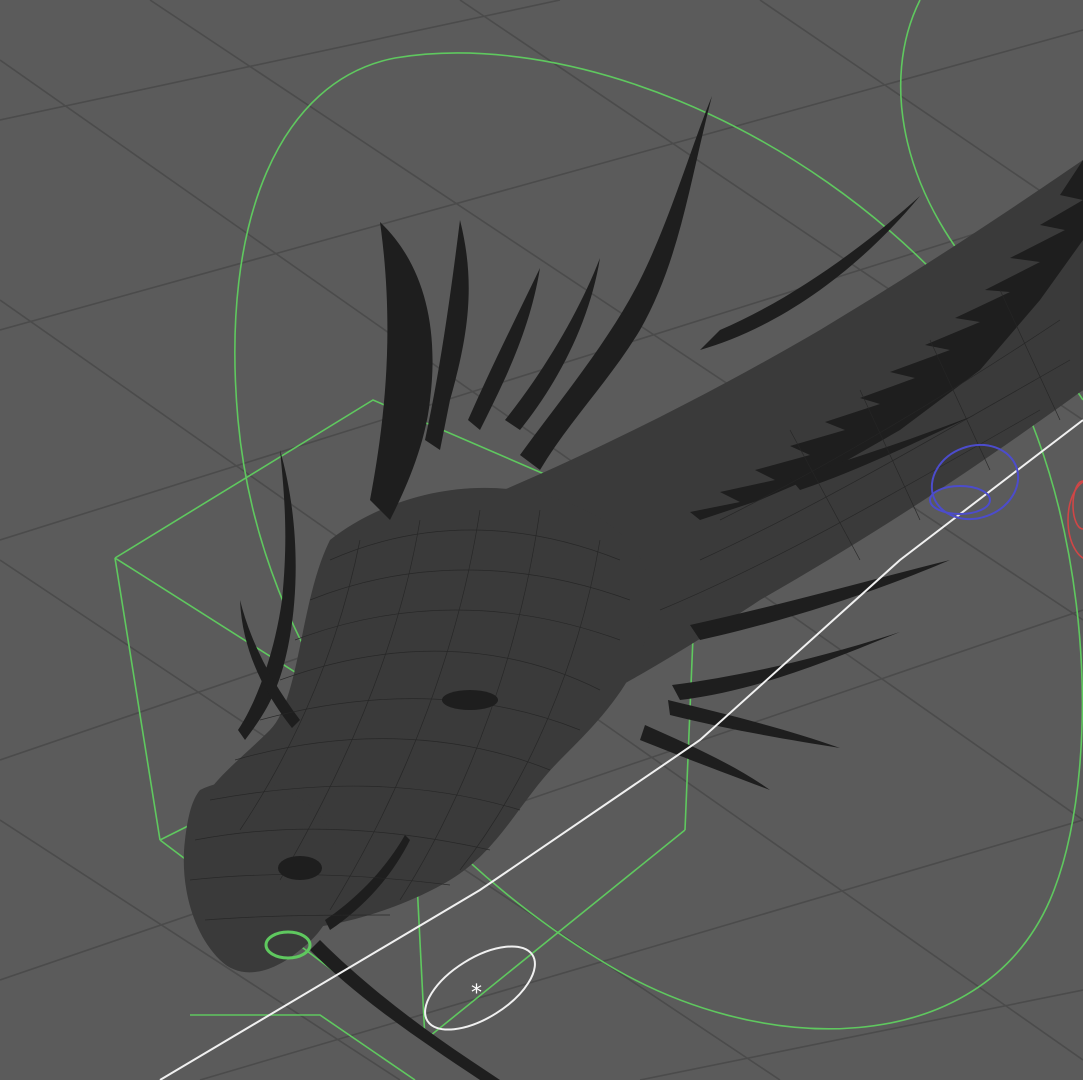 This screenshot has height=1080, width=1083. What do you see at coordinates (300, 868) in the screenshot?
I see `dragon-nostril` at bounding box center [300, 868].